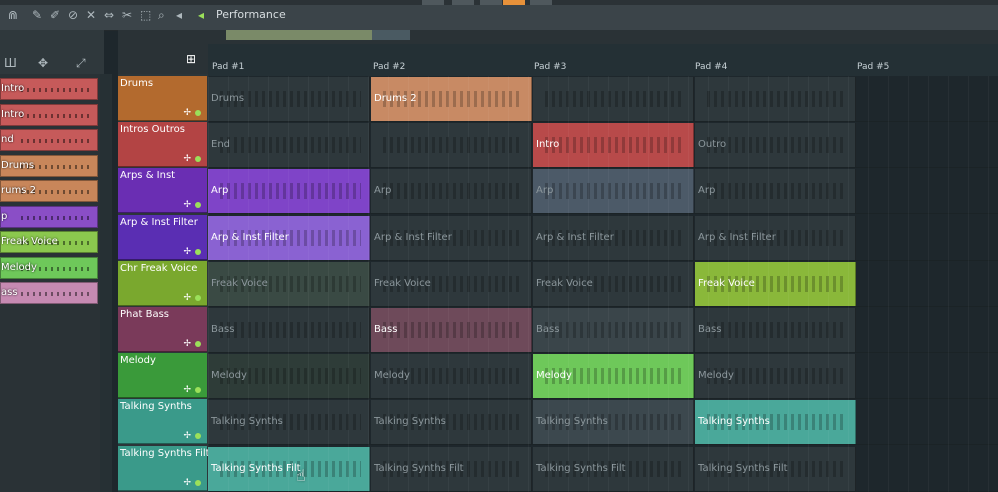  Describe the element at coordinates (145, 15) in the screenshot. I see `select-icon: ⬚` at that location.